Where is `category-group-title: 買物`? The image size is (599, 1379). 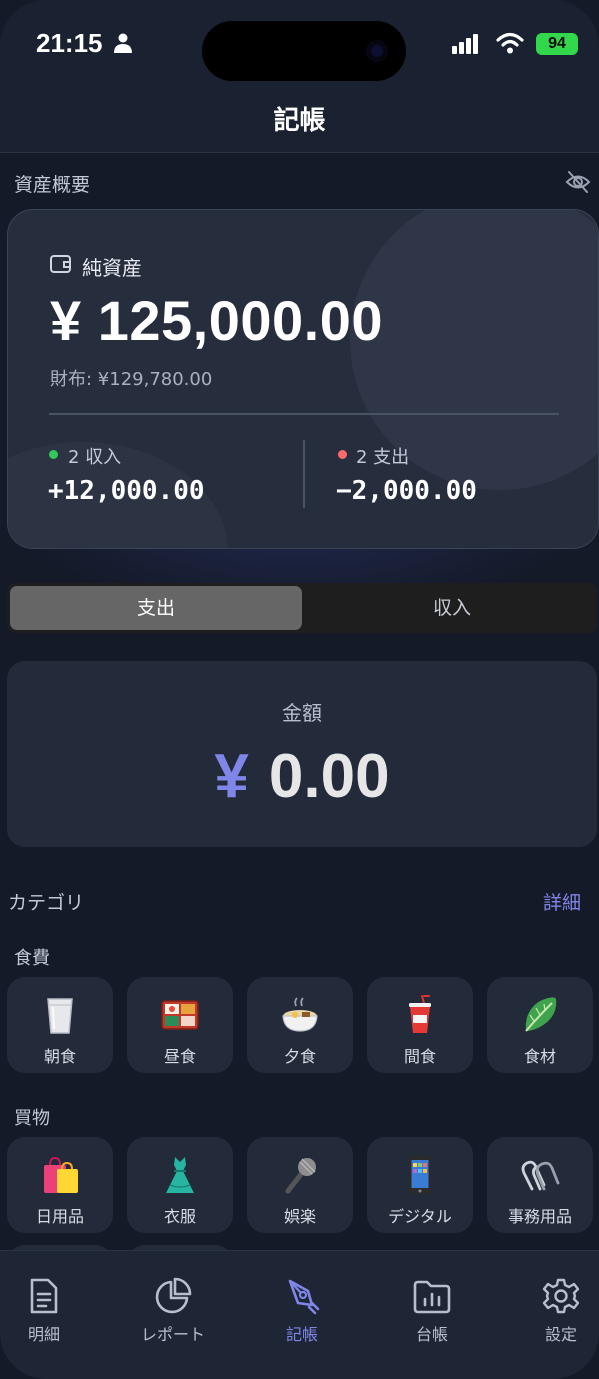
category-group-title: 買物 is located at coordinates (32, 1118).